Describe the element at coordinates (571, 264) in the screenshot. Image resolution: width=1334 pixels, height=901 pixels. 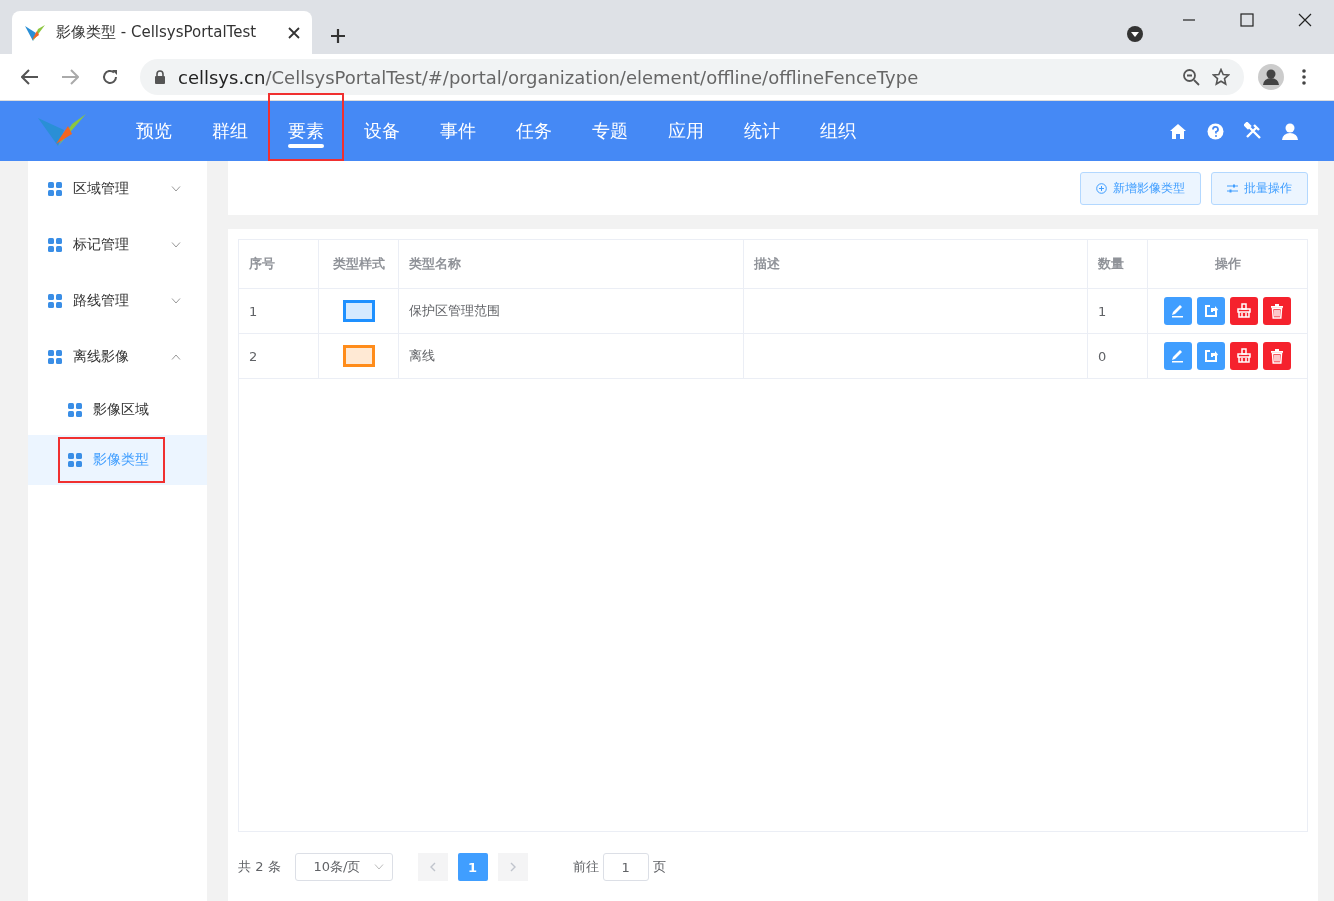
I see `column-header: 类型名称` at that location.